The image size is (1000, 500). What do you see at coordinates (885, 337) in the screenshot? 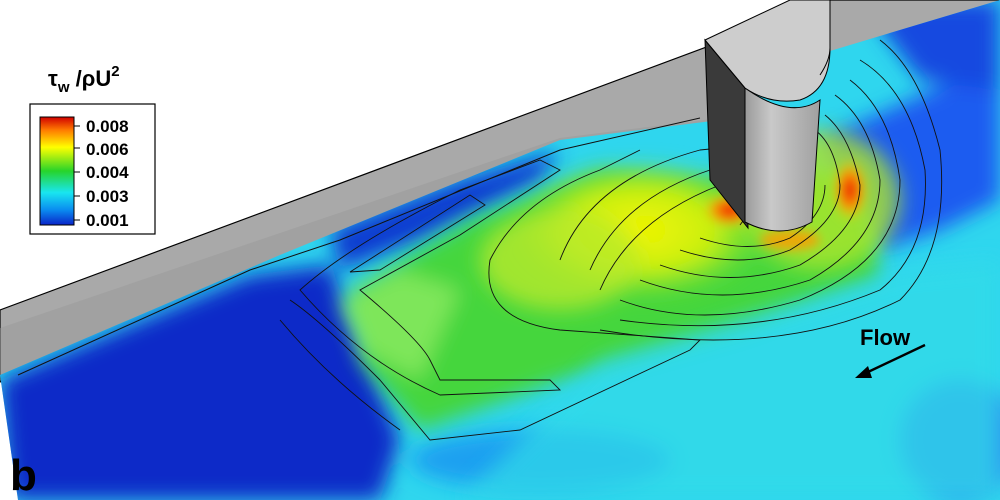
I see `flow-label: Flow` at bounding box center [885, 337].